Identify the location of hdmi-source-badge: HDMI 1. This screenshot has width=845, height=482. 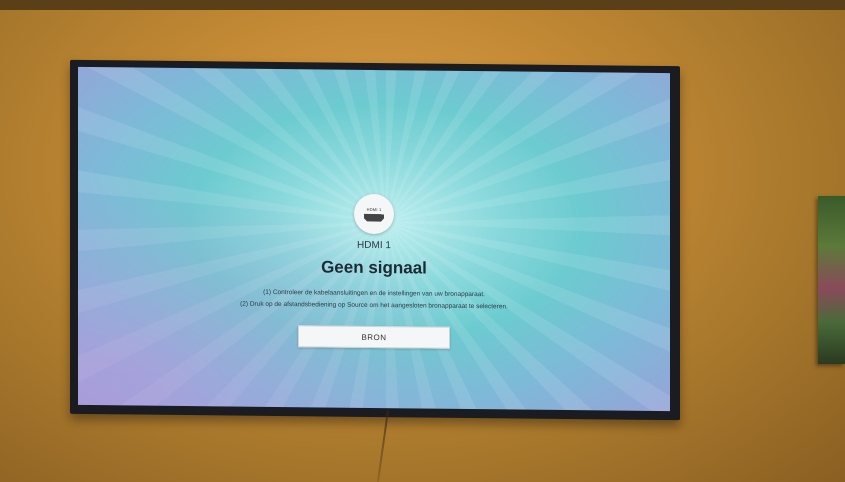
(374, 214).